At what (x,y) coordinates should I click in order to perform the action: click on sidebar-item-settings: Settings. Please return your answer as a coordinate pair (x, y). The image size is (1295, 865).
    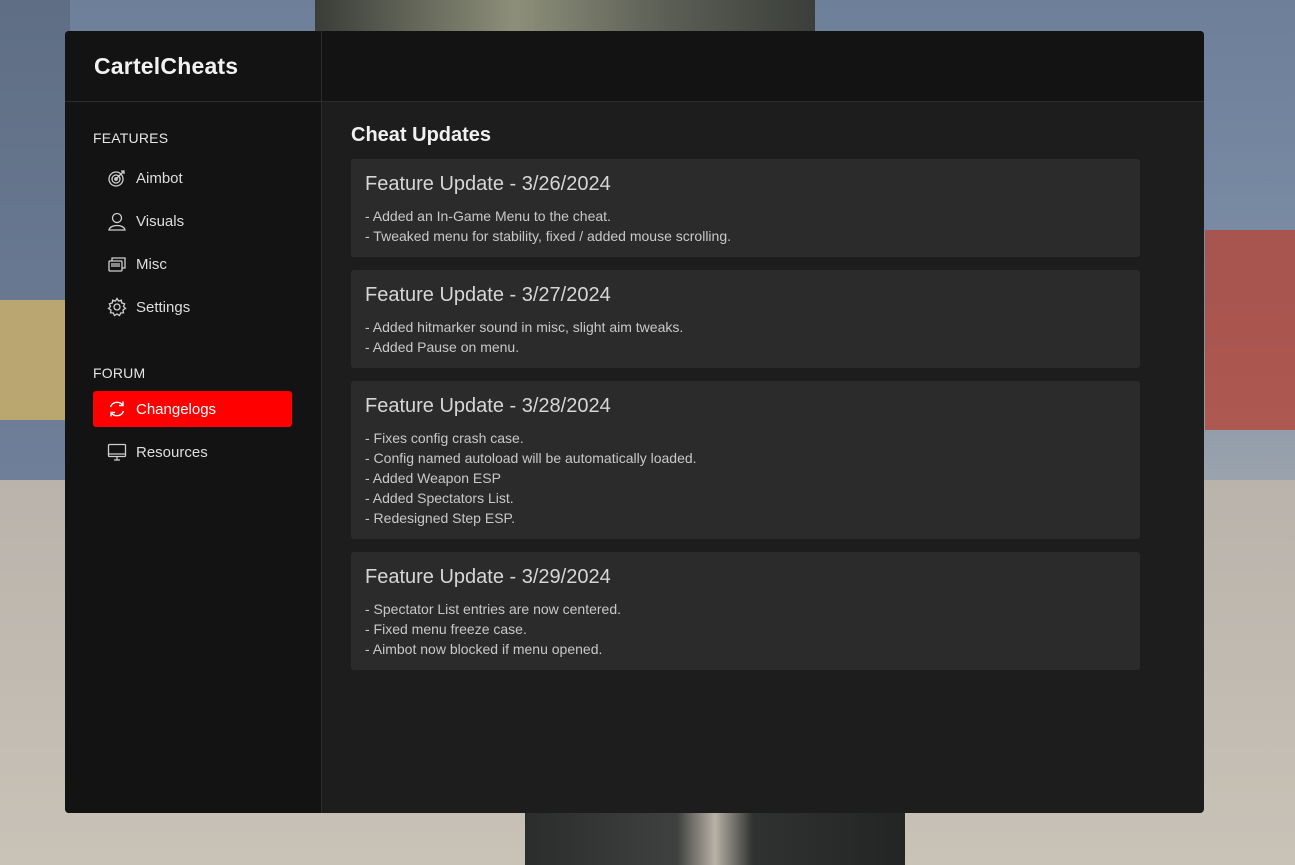
    Looking at the image, I should click on (192, 307).